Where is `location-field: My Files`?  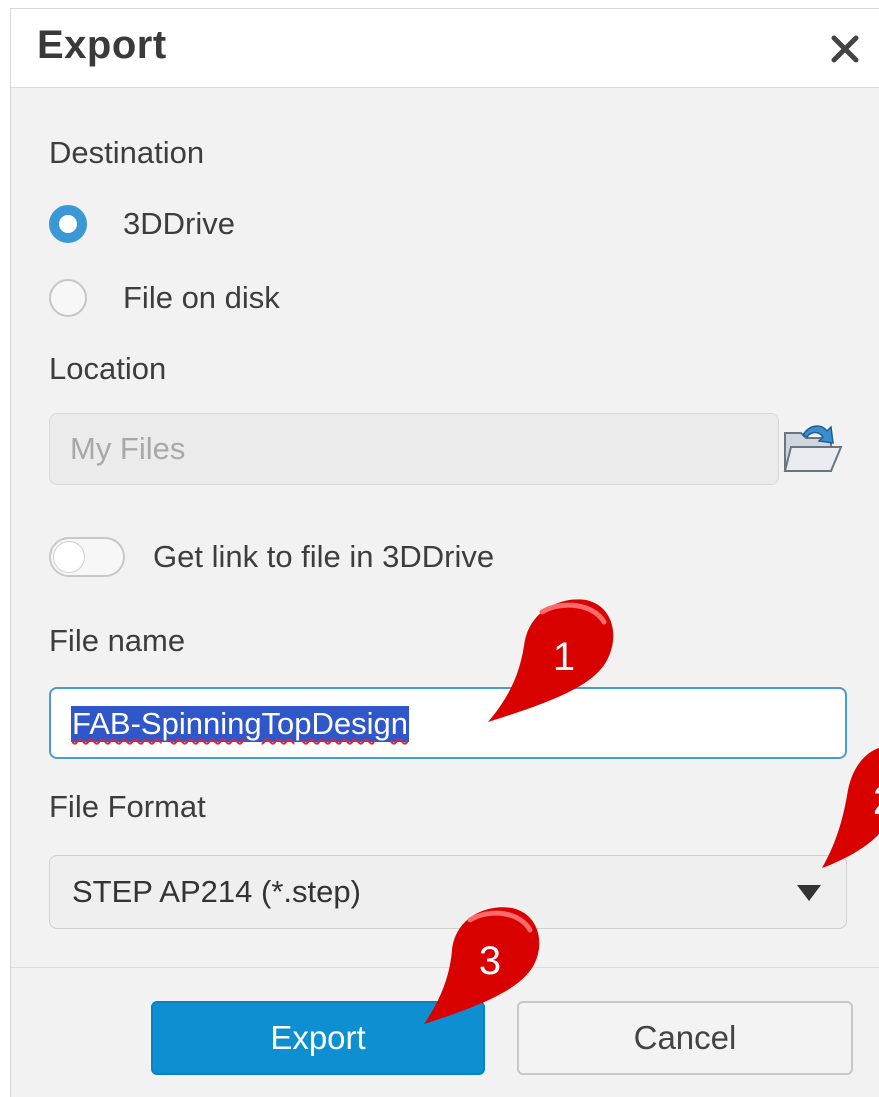
location-field: My Files is located at coordinates (414, 449).